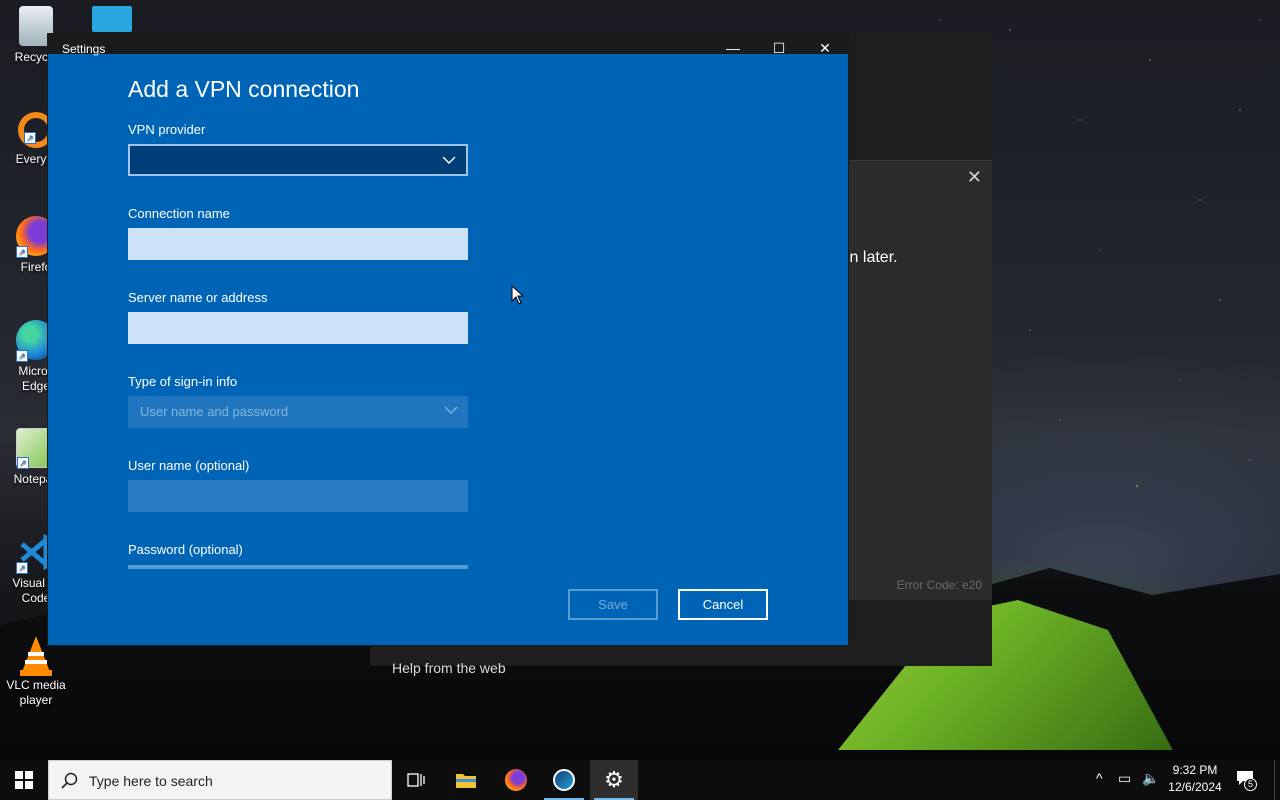  What do you see at coordinates (220, 780) in the screenshot?
I see `taskbar-search-box: Type here to search` at bounding box center [220, 780].